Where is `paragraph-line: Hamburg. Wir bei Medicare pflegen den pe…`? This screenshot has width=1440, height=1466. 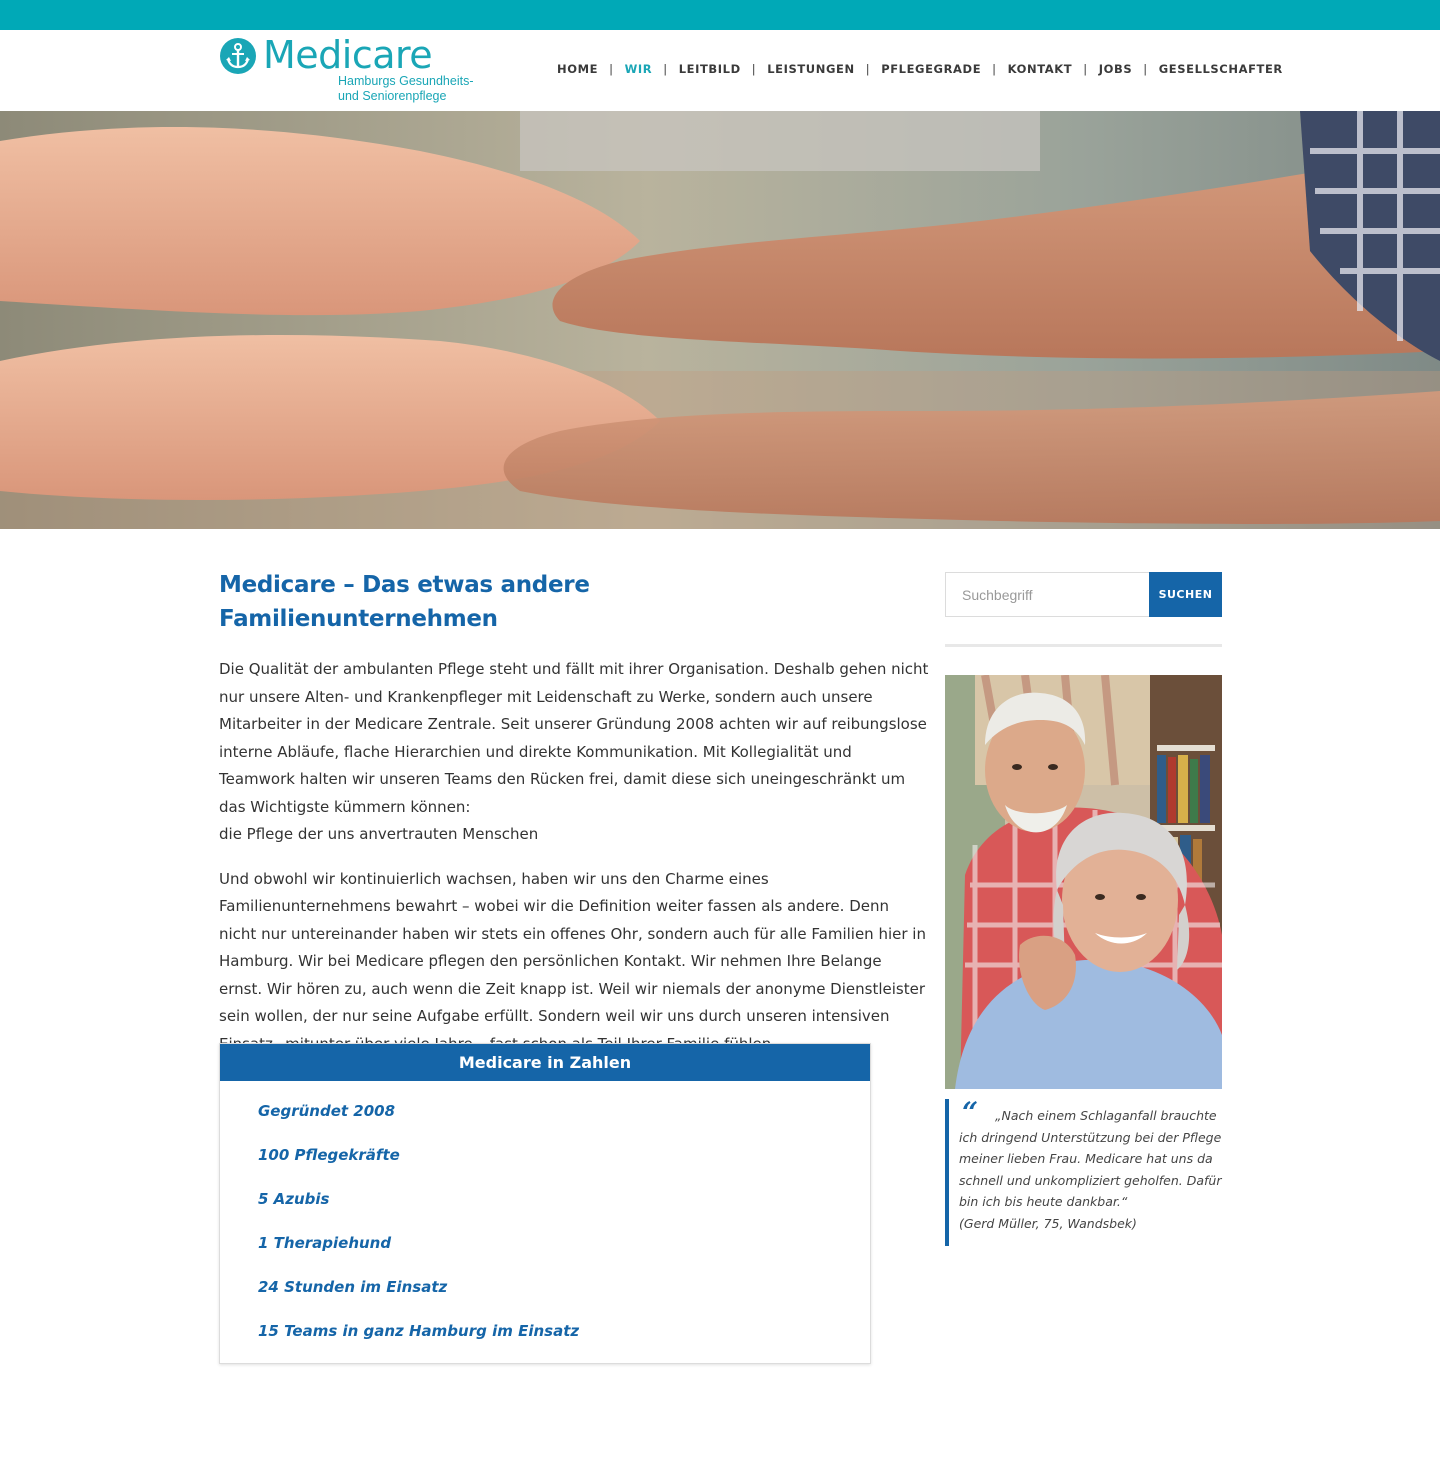 paragraph-line: Hamburg. Wir bei Medicare pflegen den pe… is located at coordinates (550, 961).